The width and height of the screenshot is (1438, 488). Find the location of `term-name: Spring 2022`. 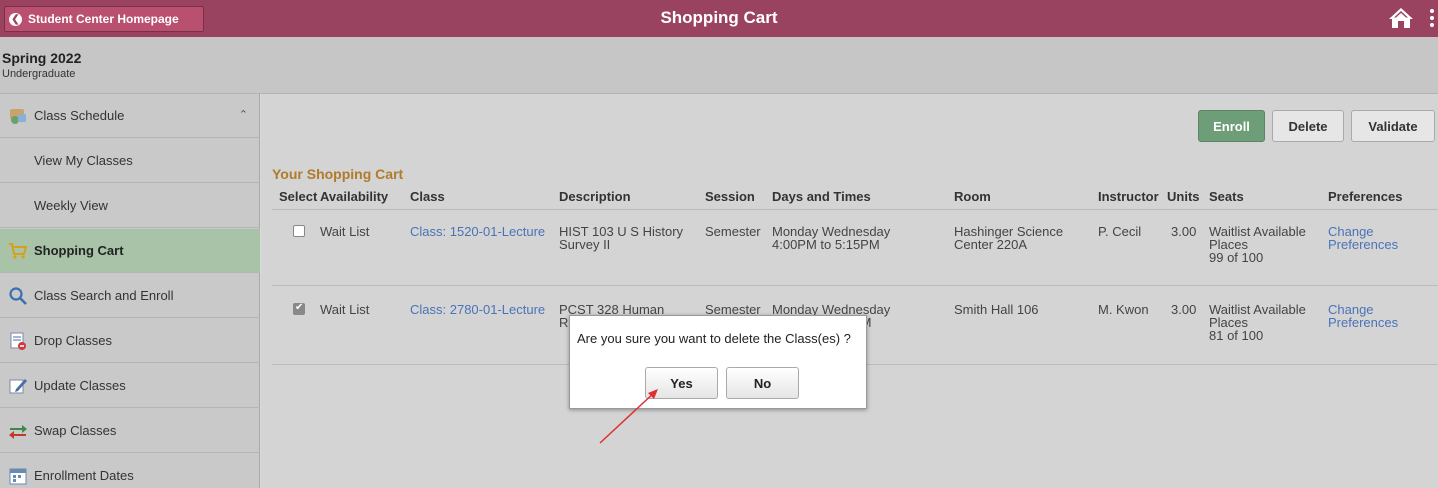

term-name: Spring 2022 is located at coordinates (42, 58).